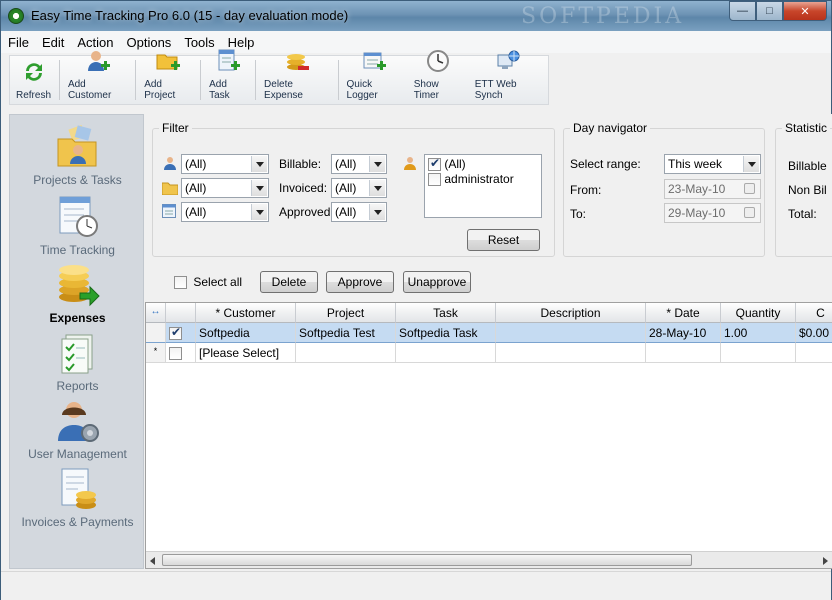  What do you see at coordinates (758, 333) in the screenshot?
I see `cell-quantity: 1.00` at bounding box center [758, 333].